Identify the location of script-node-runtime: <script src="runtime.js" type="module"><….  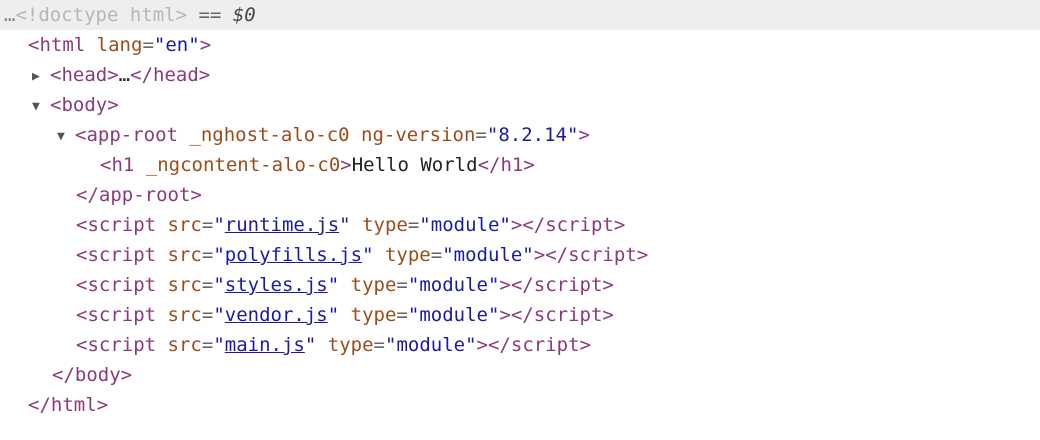
(520, 225).